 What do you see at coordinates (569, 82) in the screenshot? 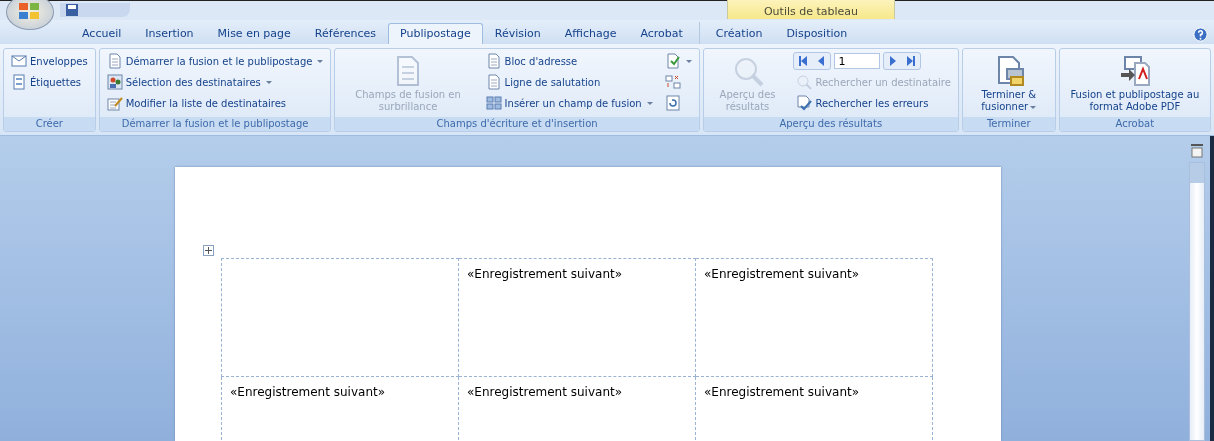
I see `ribbon-button: Ligne de salutation` at bounding box center [569, 82].